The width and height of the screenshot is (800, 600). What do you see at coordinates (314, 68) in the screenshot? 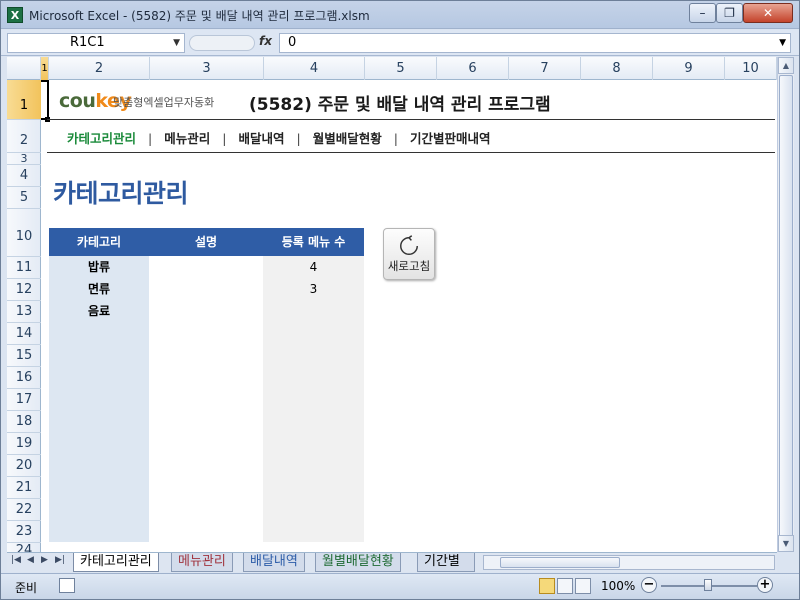
I see `column-header: 4` at bounding box center [314, 68].